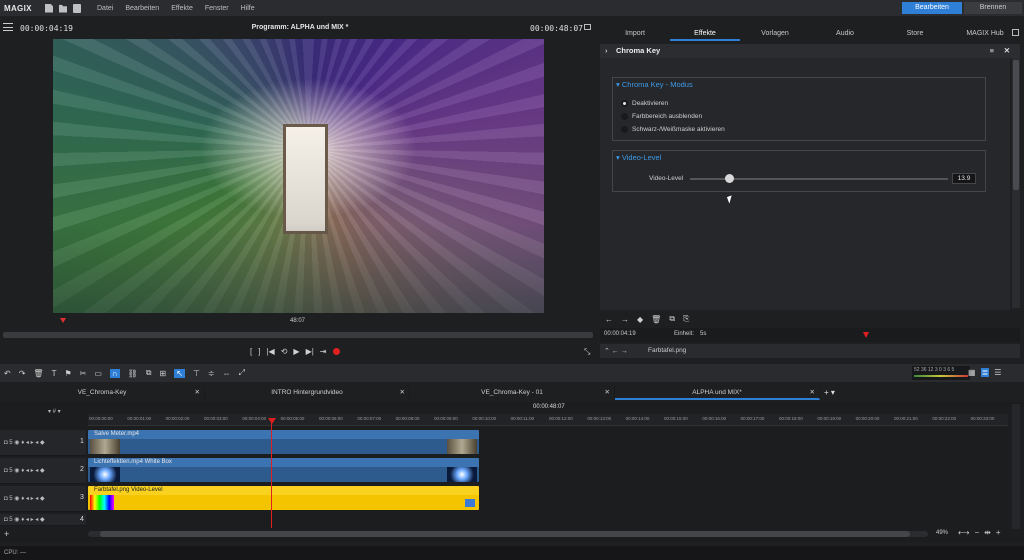  What do you see at coordinates (654, 84) in the screenshot?
I see `group1-title: ▾ Chroma Key - Modus` at bounding box center [654, 84].